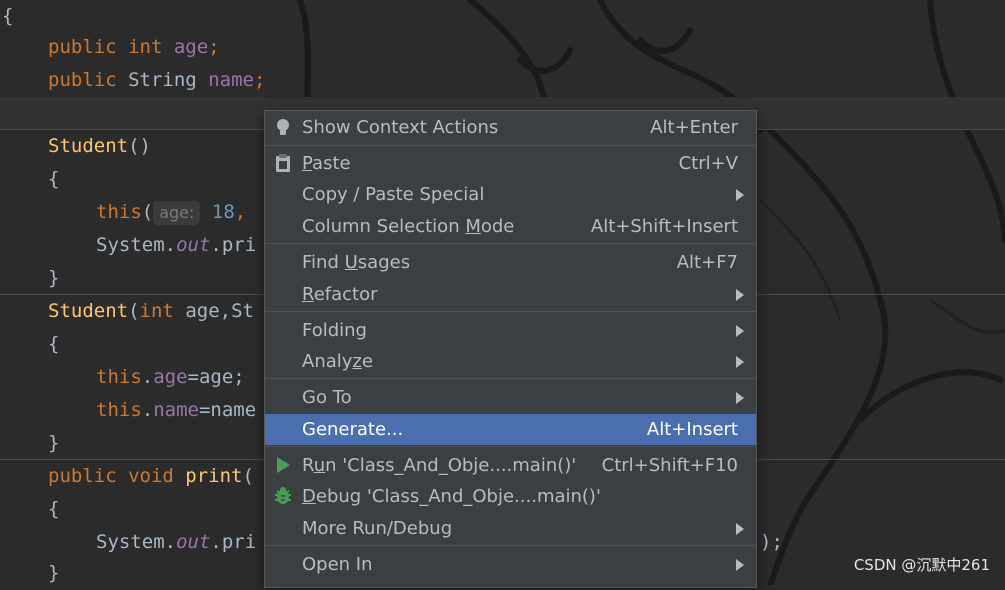 The image size is (1005, 590). What do you see at coordinates (377, 528) in the screenshot?
I see `menu-item-label: More Run/Debug` at bounding box center [377, 528].